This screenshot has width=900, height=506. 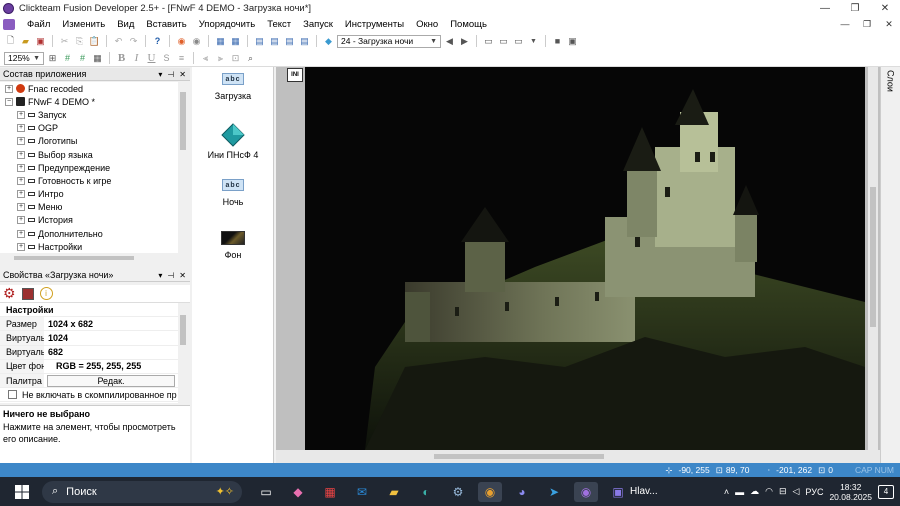 I want to click on menu-tools: Инструменты, so click(x=374, y=24).